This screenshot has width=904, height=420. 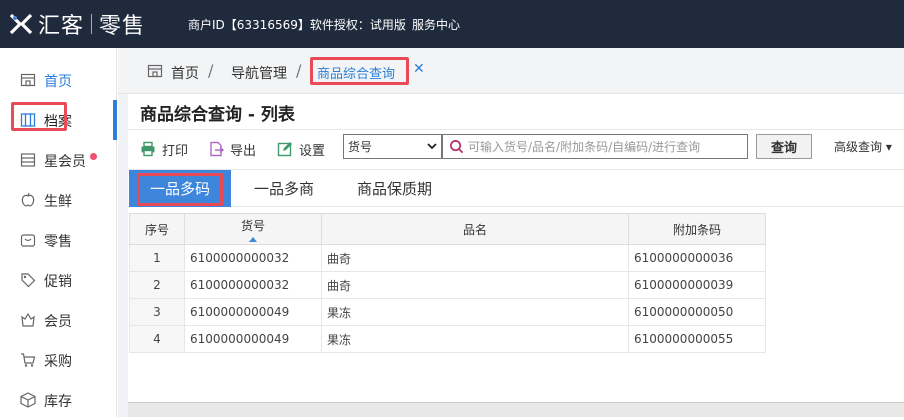 I want to click on sidebar-item-label: 零售, so click(x=58, y=242).